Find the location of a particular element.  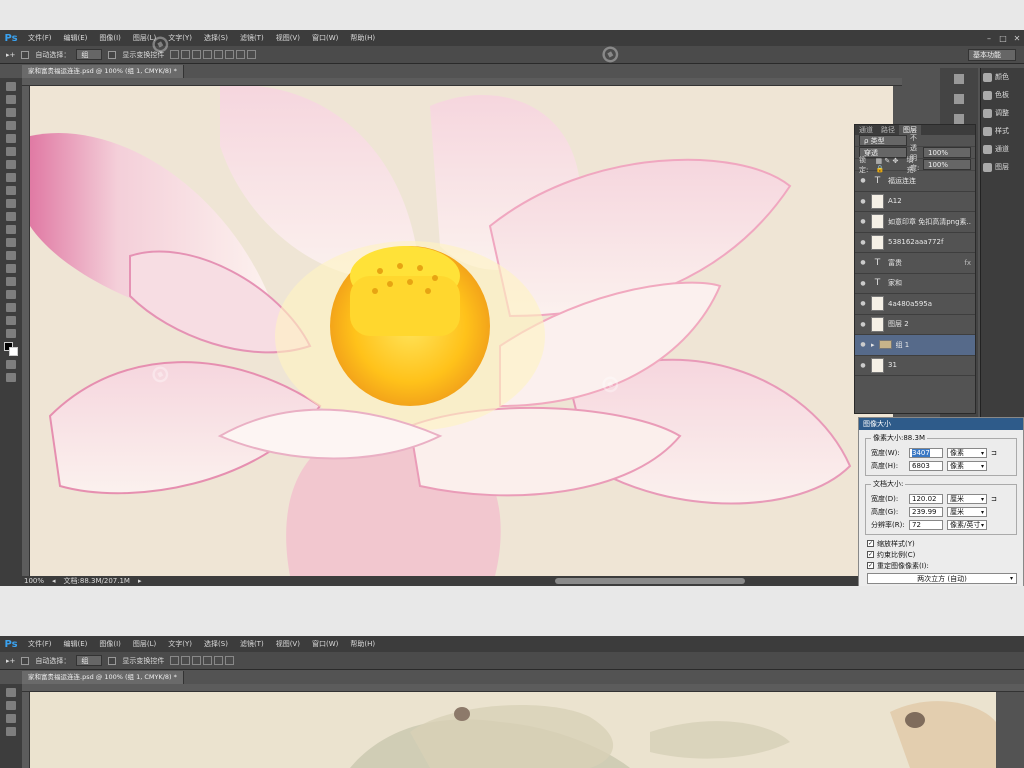

resample-checkbox: ✓ is located at coordinates (870, 565).